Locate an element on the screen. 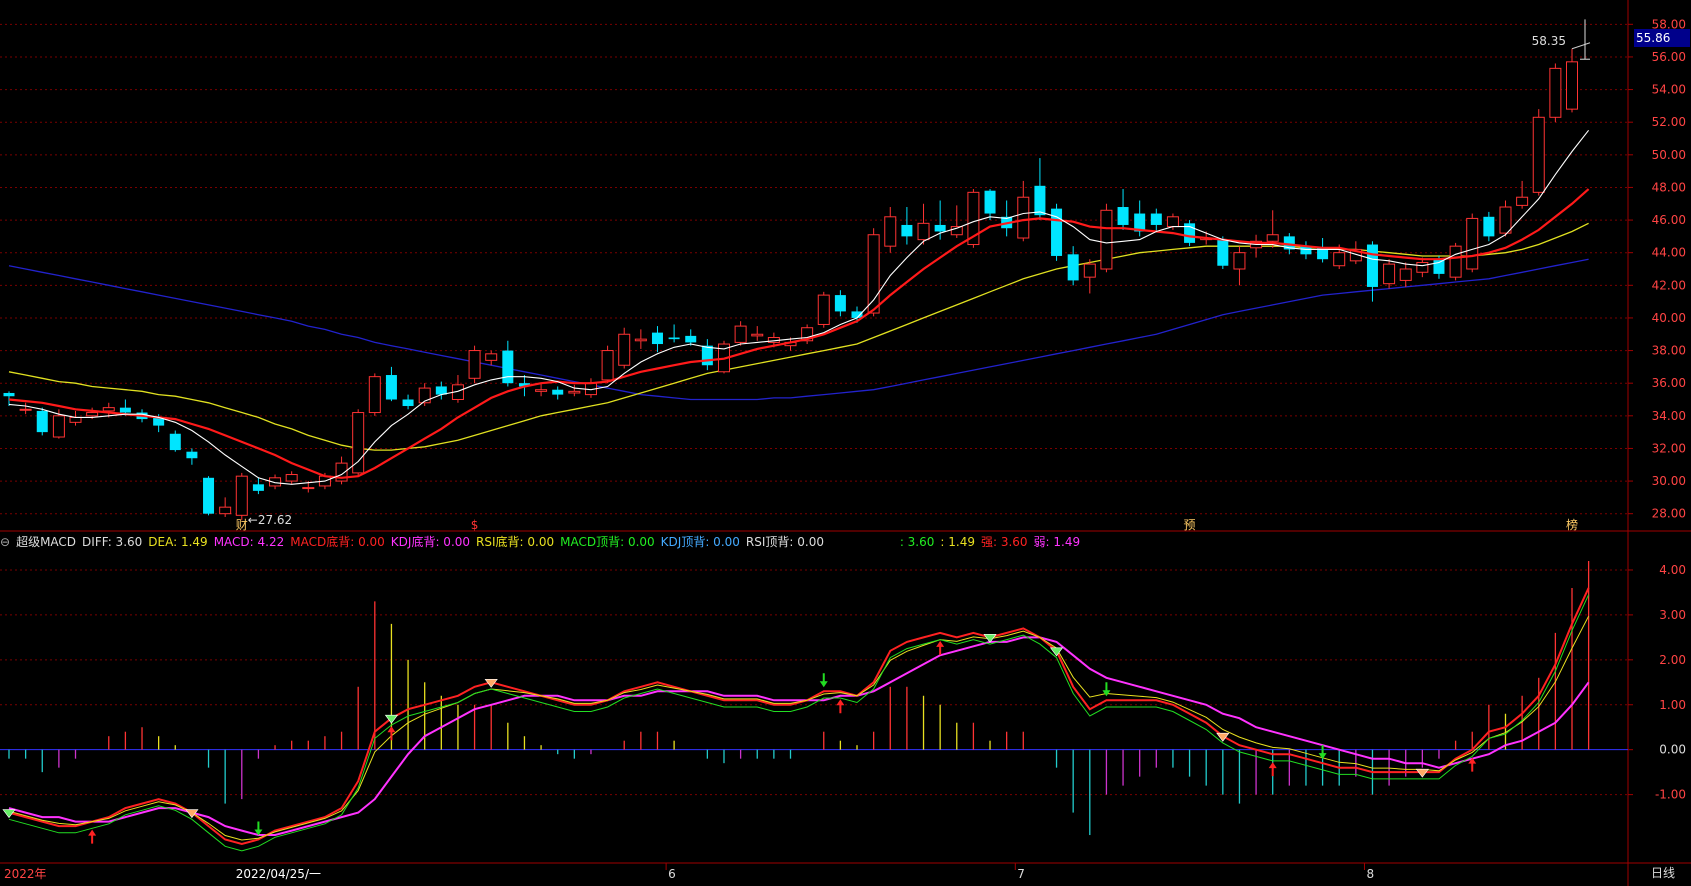  event-marker: 榜 is located at coordinates (1572, 524).